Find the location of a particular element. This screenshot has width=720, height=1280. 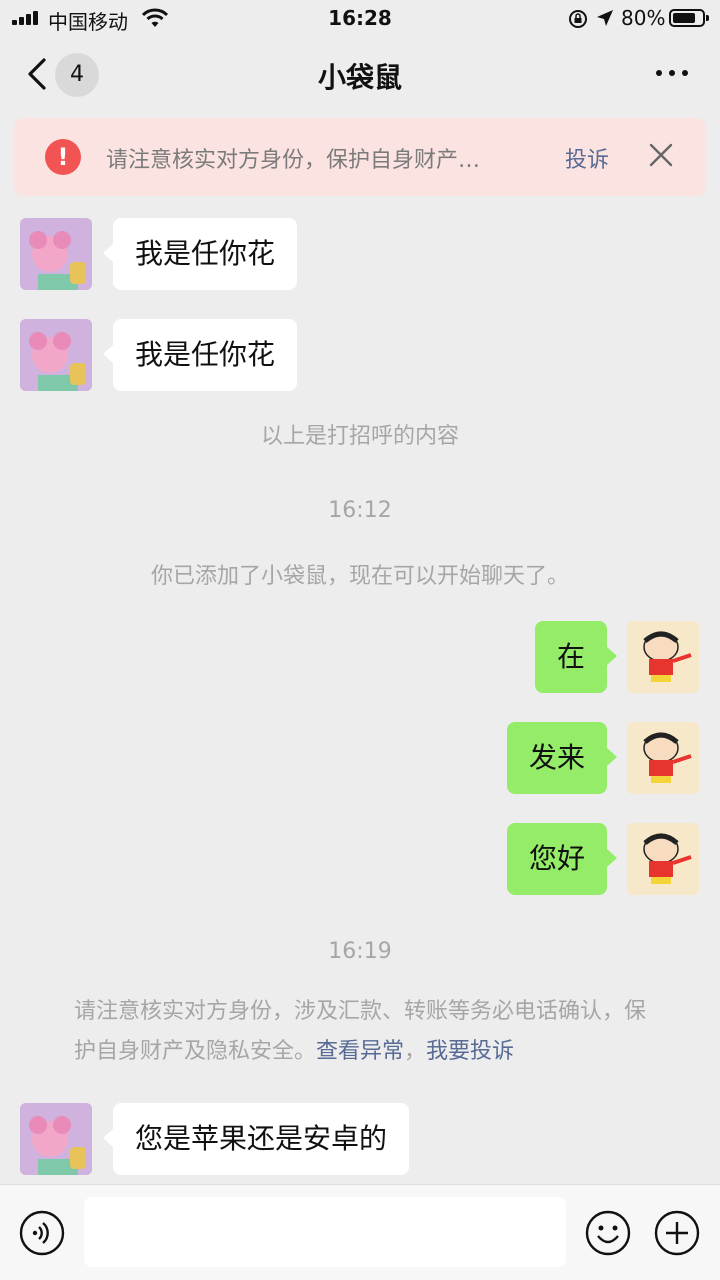

timestamp: 16:12 is located at coordinates (360, 510).